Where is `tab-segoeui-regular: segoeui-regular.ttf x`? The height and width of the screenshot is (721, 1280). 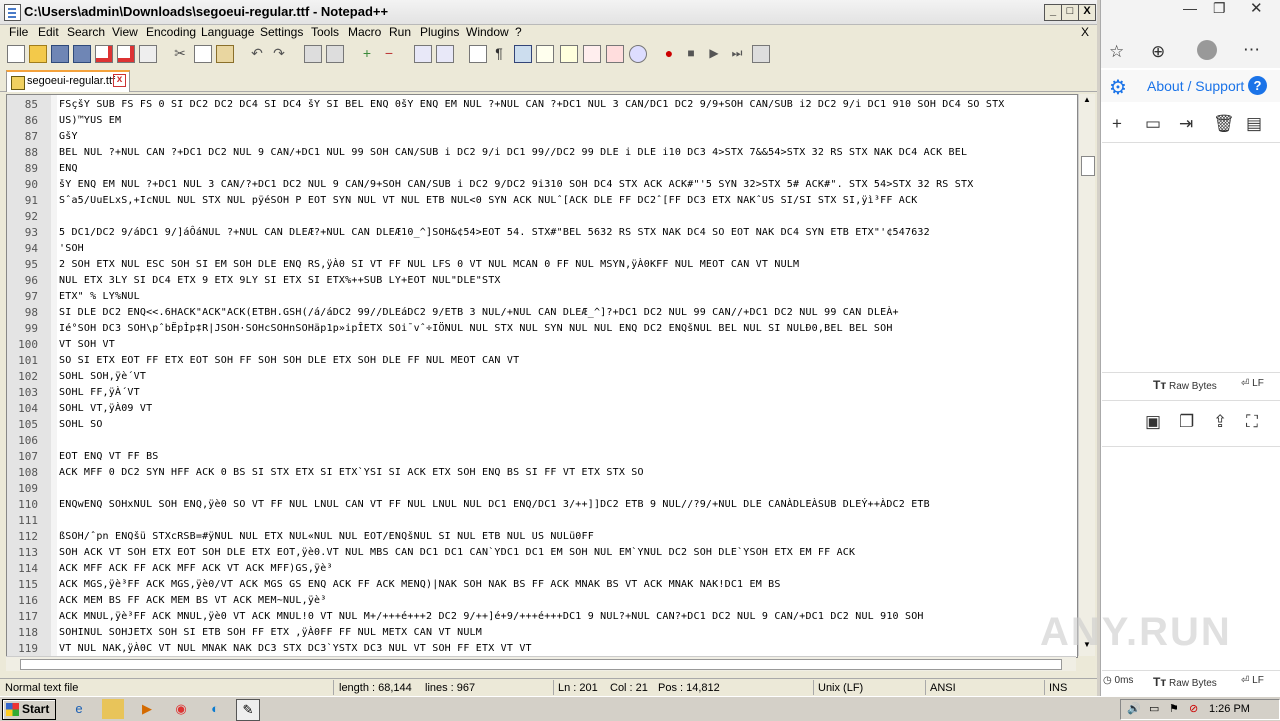
tab-segoeui-regular: segoeui-regular.ttf x is located at coordinates (68, 81).